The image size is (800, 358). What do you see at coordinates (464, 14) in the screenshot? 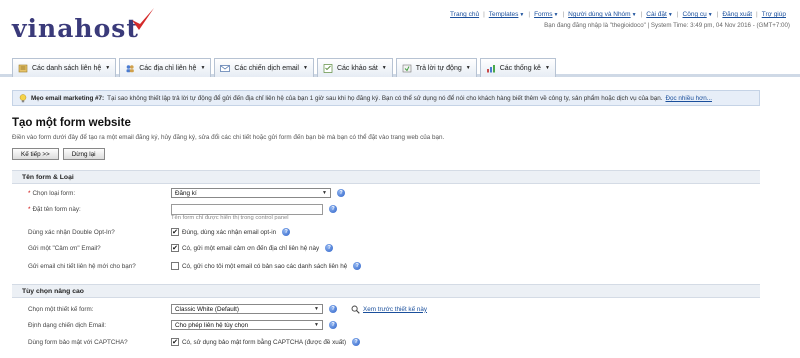
I see `topnav-home: Trang chủ` at bounding box center [464, 14].